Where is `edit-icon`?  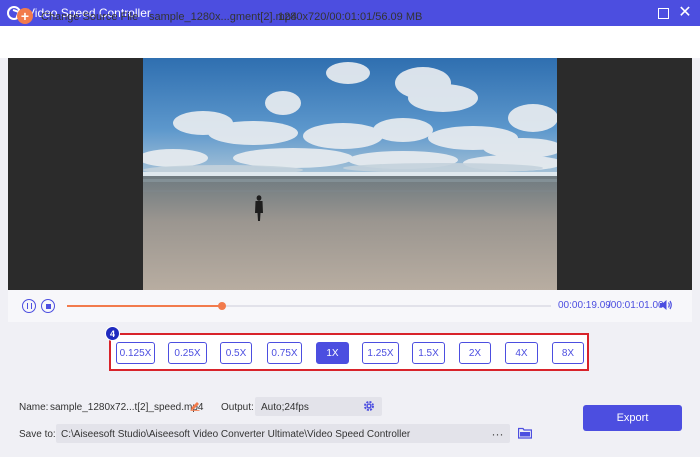
edit-icon is located at coordinates (195, 406).